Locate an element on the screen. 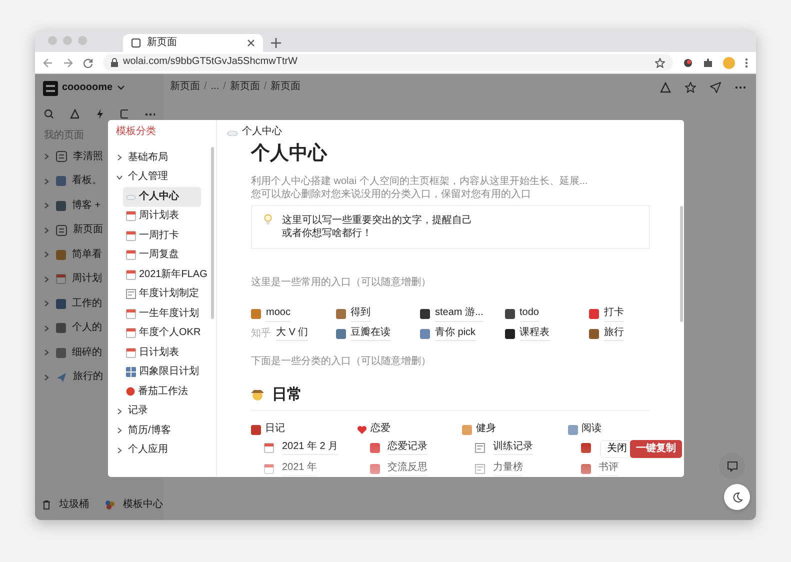  theme-button is located at coordinates (737, 497).